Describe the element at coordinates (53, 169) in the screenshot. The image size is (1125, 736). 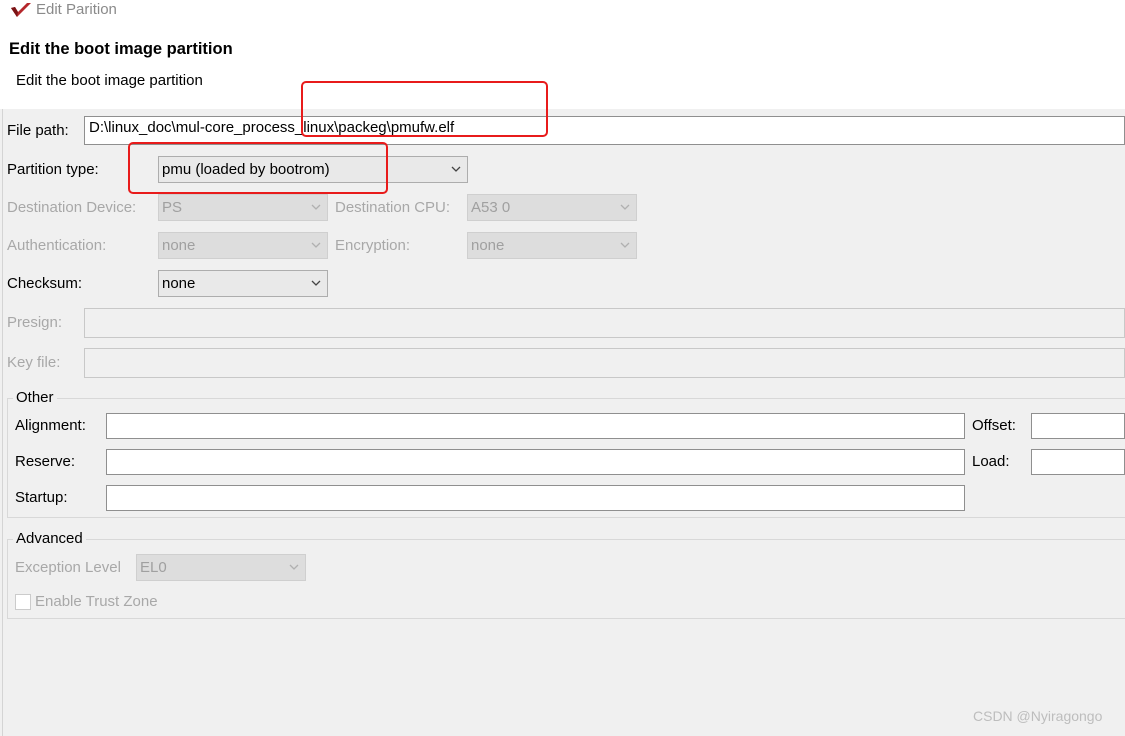
I see `partition-type-label: Partition type:` at that location.